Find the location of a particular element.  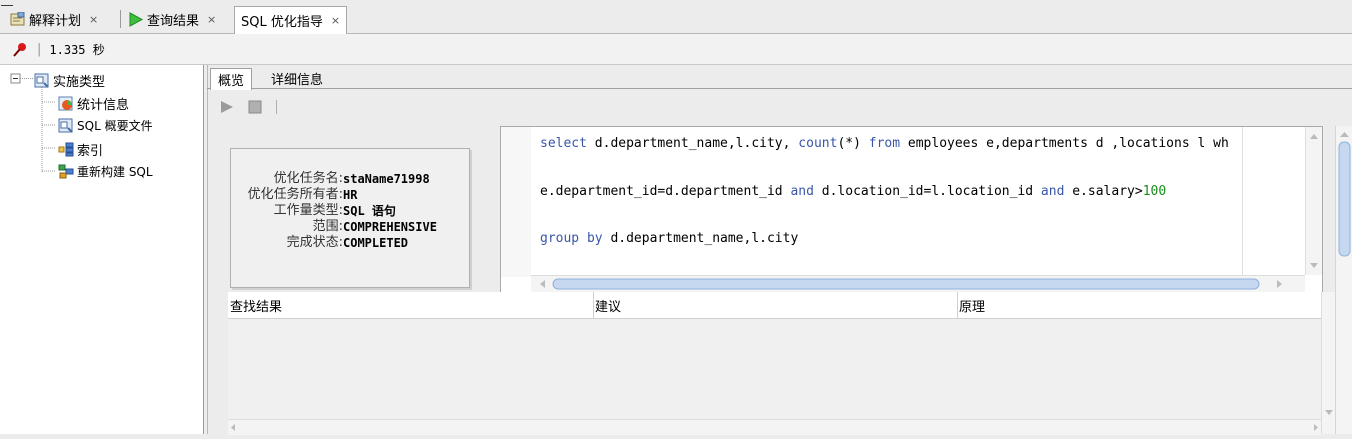

subtab-label: 概览 is located at coordinates (231, 81).